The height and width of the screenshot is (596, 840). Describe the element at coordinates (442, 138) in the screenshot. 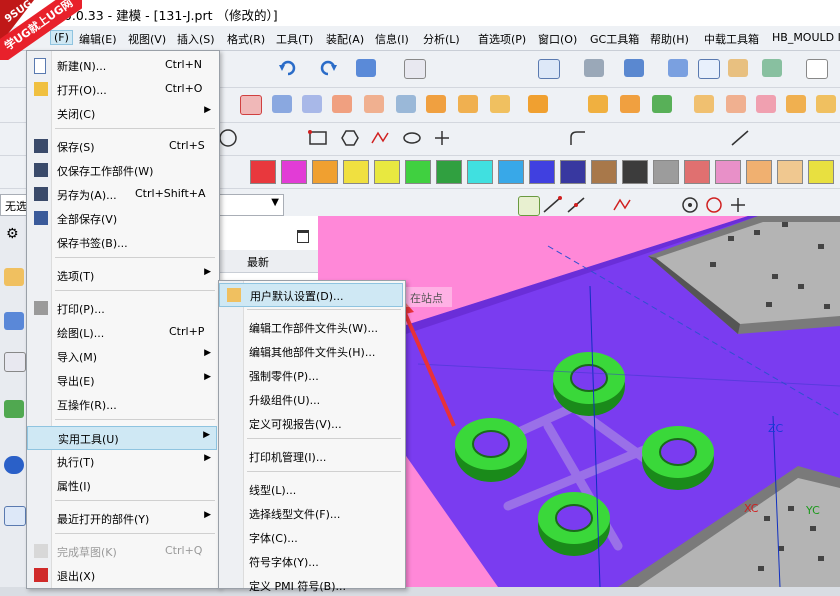

I see `point-icon` at that location.